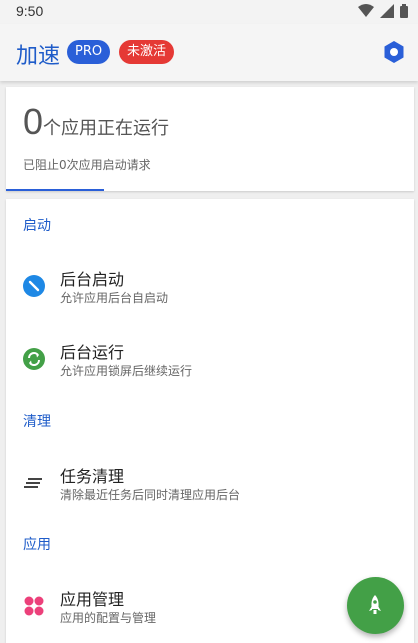  I want to click on list-item-background-run: 后台运行 允许应用锁屏后继续运行, so click(210, 359).